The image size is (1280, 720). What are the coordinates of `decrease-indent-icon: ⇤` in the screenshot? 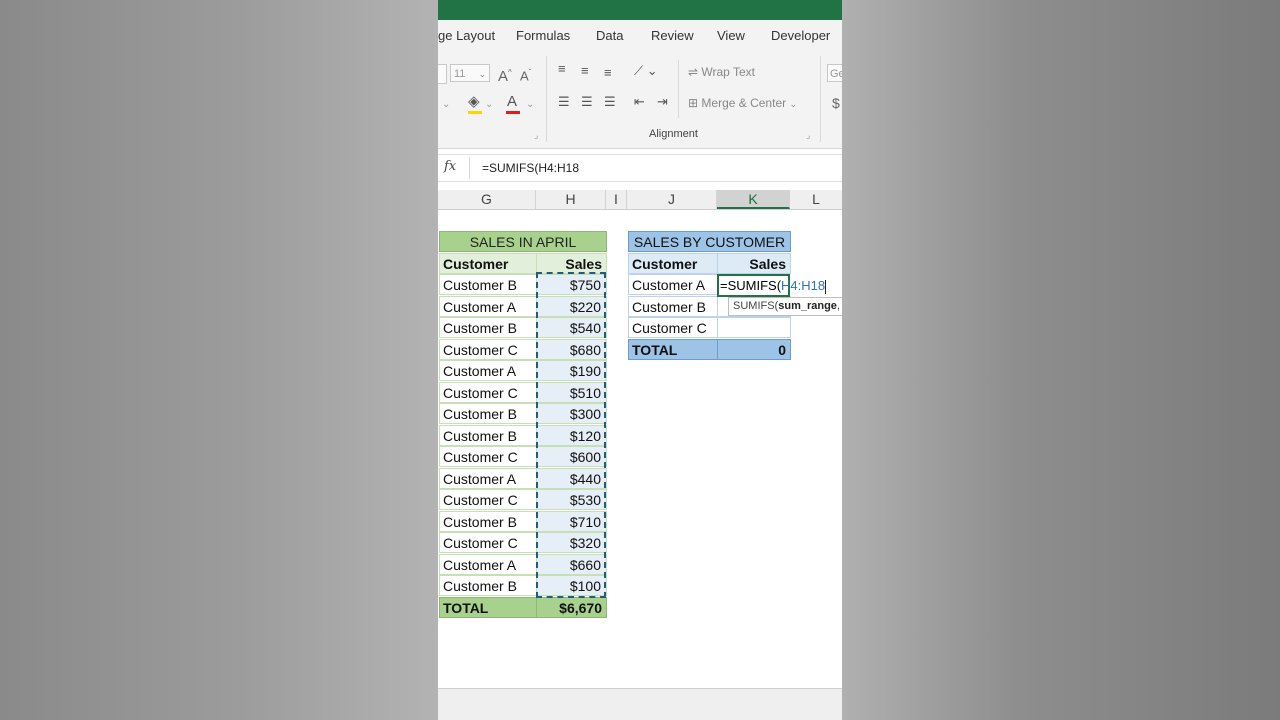 It's located at (639, 102).